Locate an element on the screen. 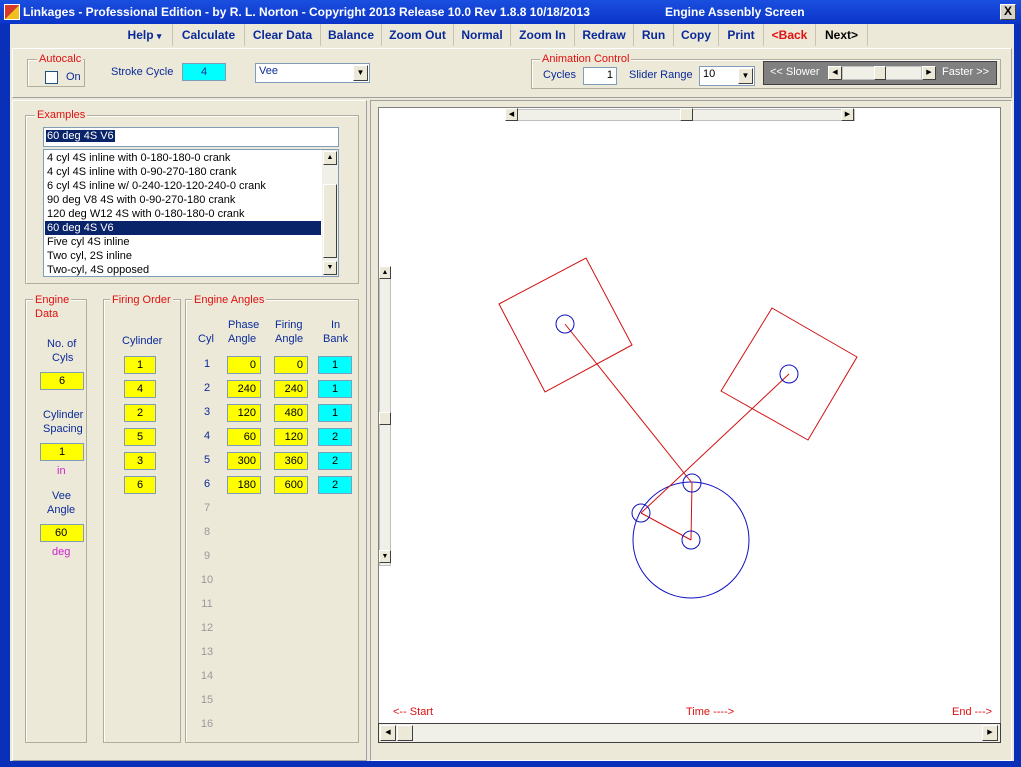 The image size is (1021, 767). menu-redraw: Redraw is located at coordinates (604, 35).